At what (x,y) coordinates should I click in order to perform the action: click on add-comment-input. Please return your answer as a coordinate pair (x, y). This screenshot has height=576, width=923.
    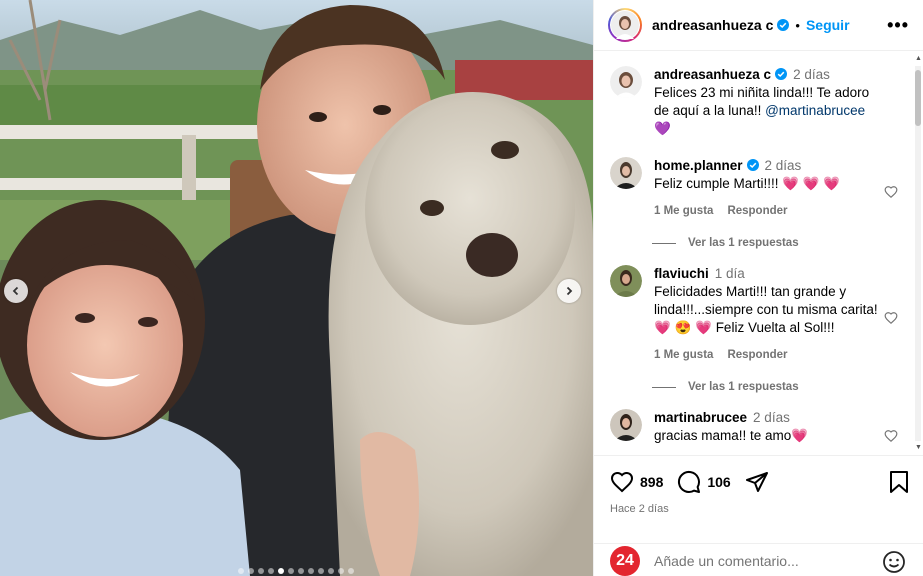
    Looking at the image, I should click on (754, 560).